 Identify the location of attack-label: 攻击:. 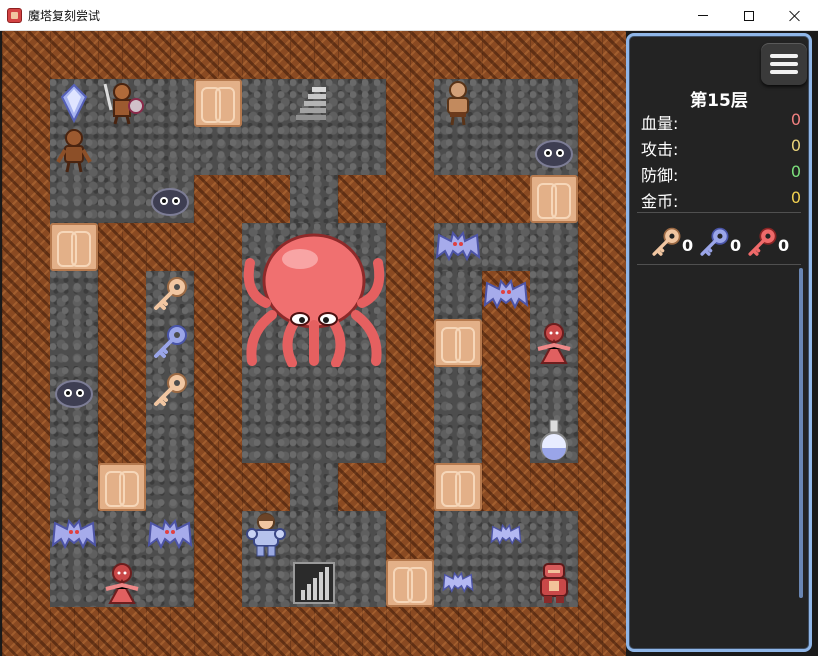
(660, 149).